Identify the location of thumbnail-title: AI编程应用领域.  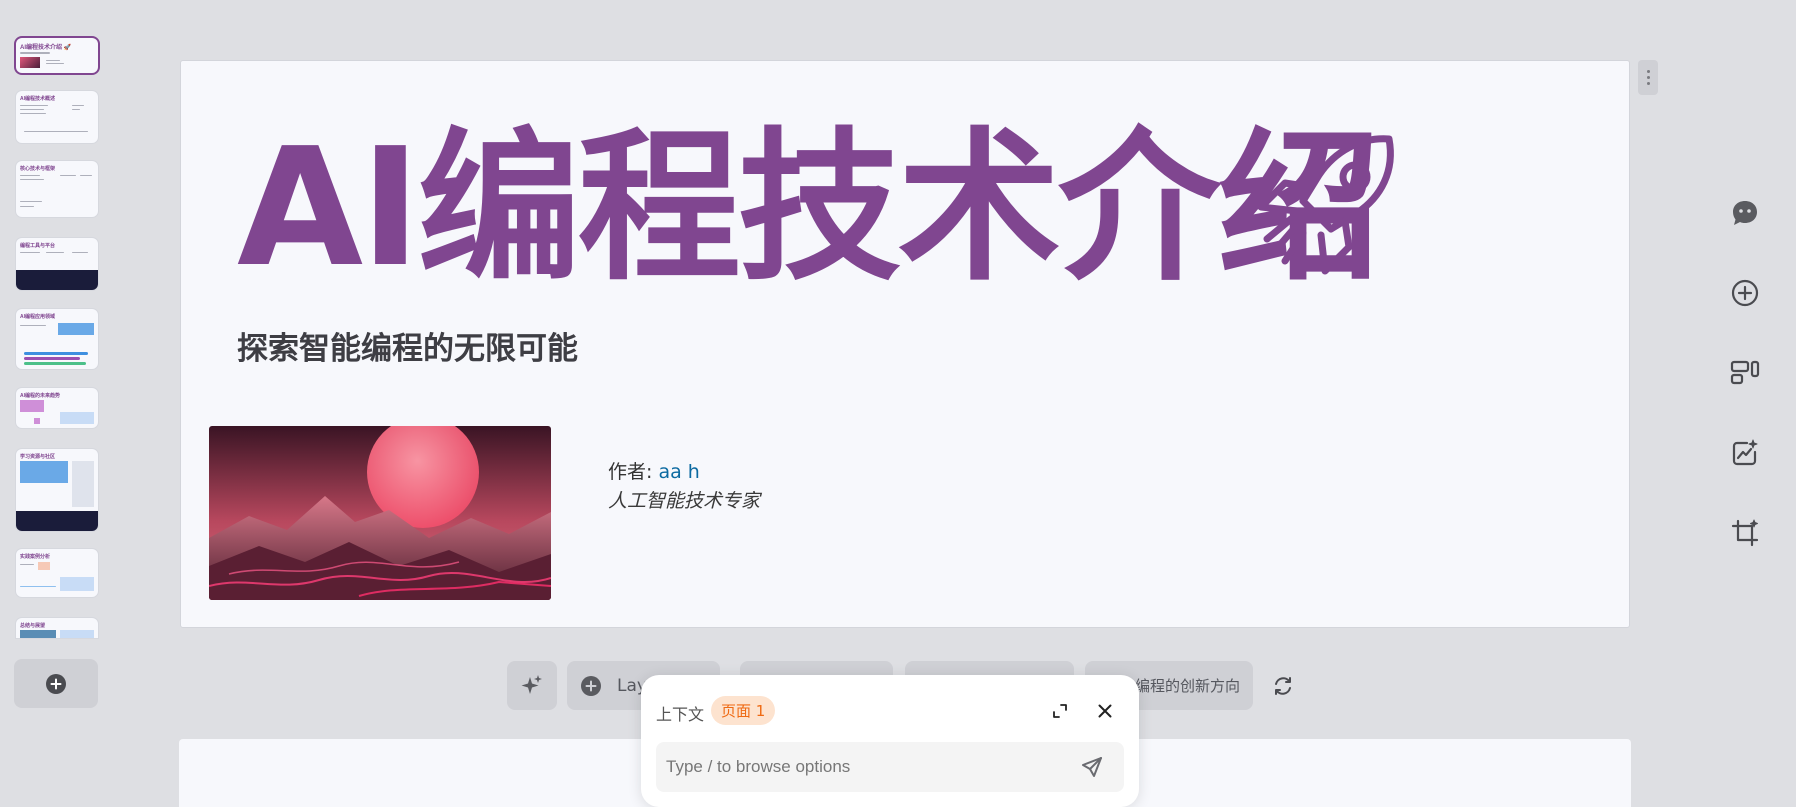
(38, 317).